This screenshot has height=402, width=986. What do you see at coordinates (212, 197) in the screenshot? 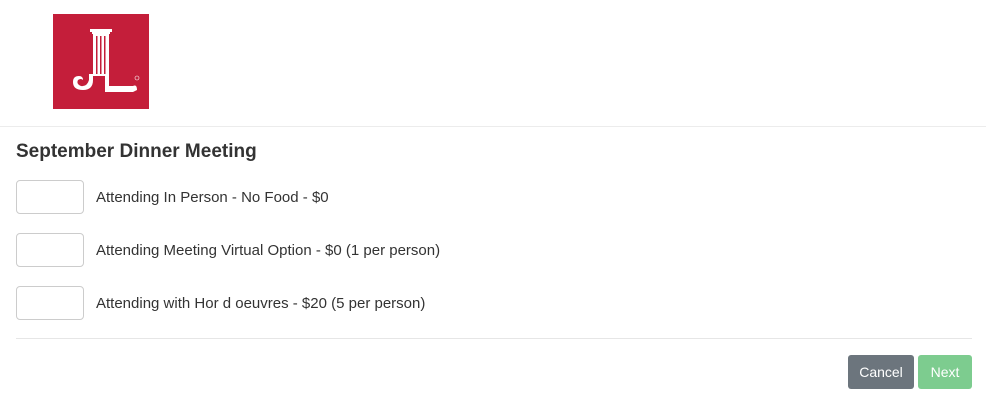
I see `option-label-in-person: Attending In Person - No Food - $0` at bounding box center [212, 197].